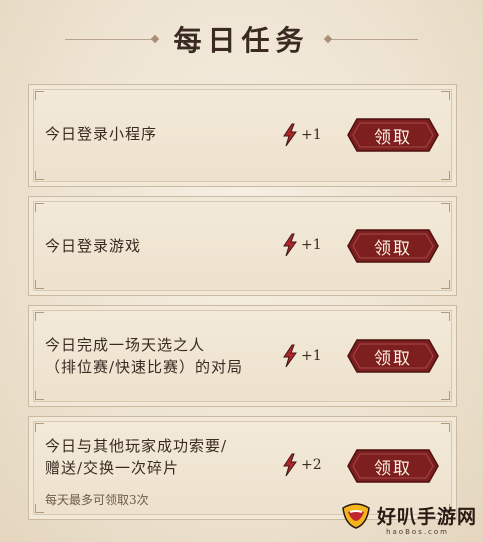 The width and height of the screenshot is (483, 542). I want to click on site-watermark: 好叭手游网 haoBos.com, so click(402, 515).